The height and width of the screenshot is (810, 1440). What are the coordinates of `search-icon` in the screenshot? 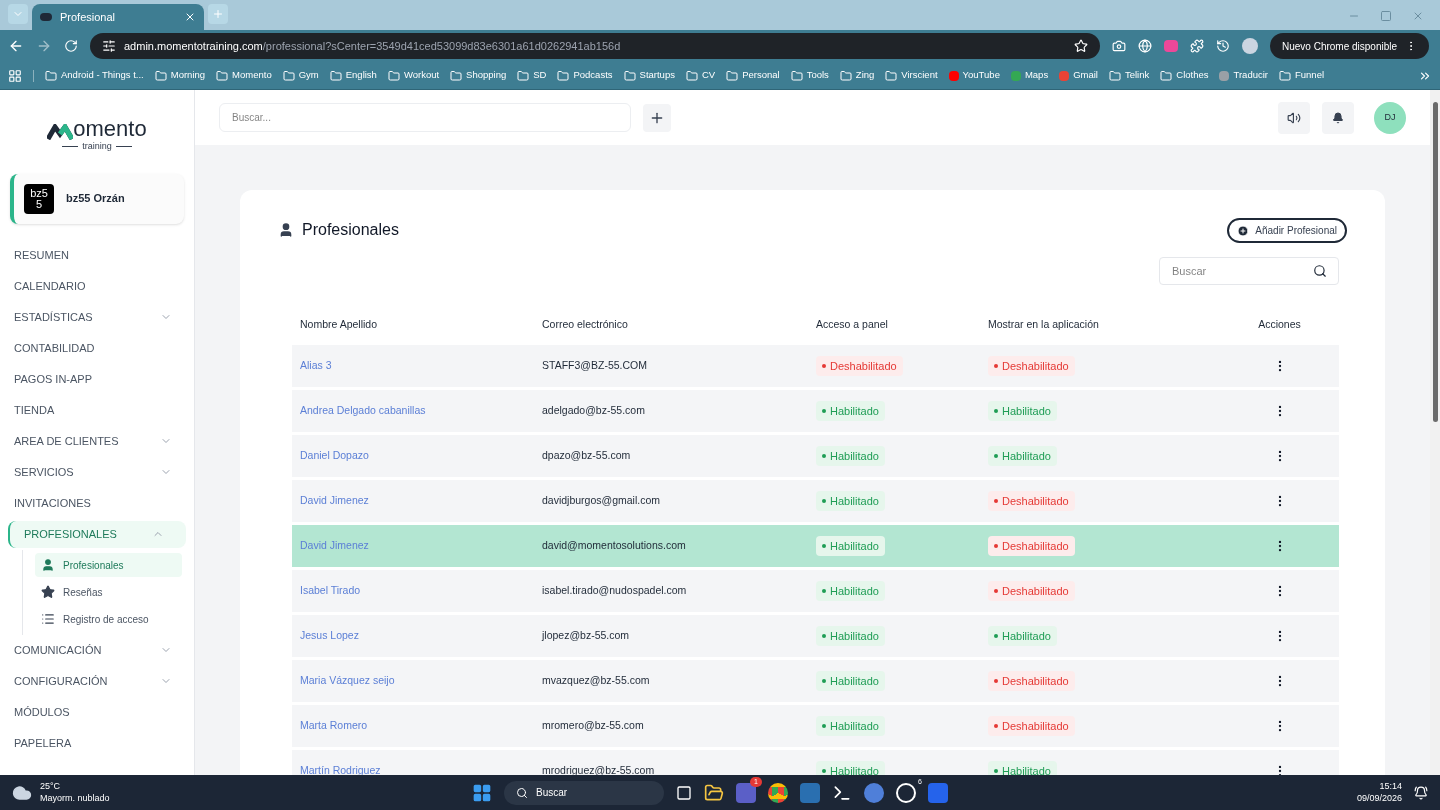 It's located at (1320, 271).